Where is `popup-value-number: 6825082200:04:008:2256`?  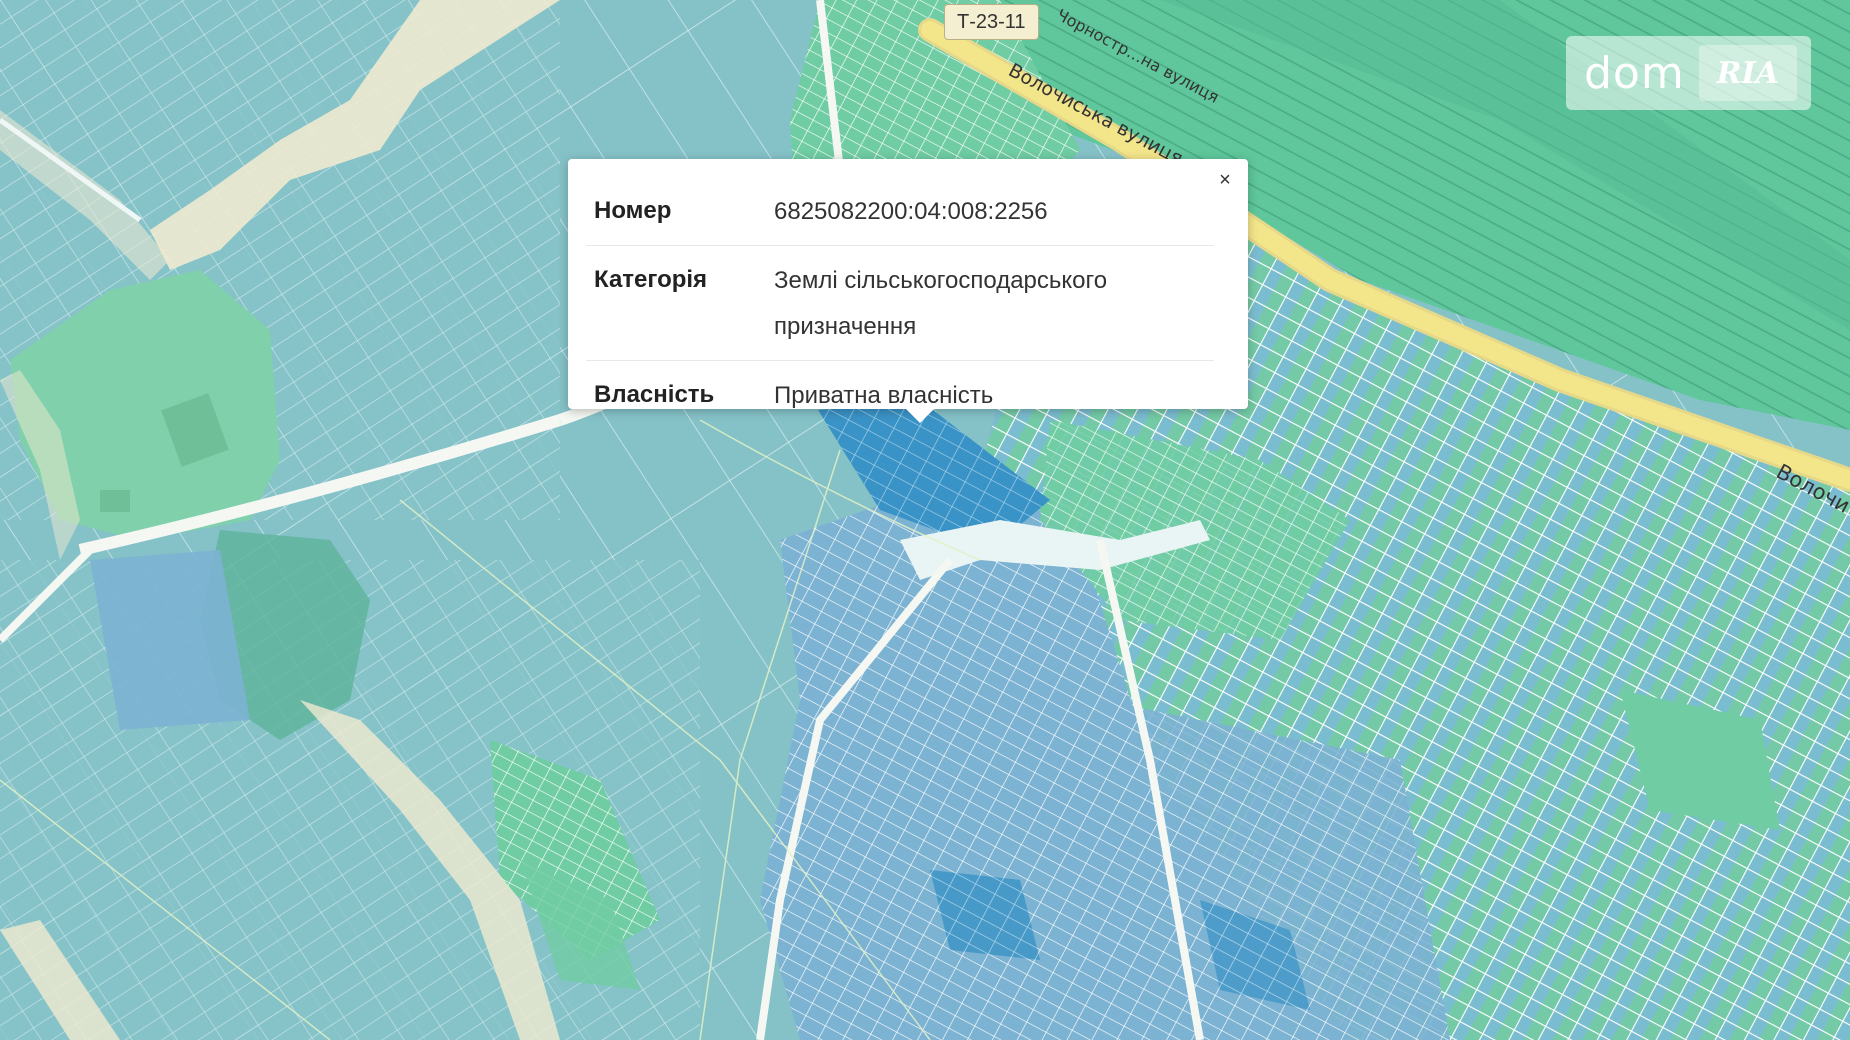 popup-value-number: 6825082200:04:008:2256 is located at coordinates (911, 211).